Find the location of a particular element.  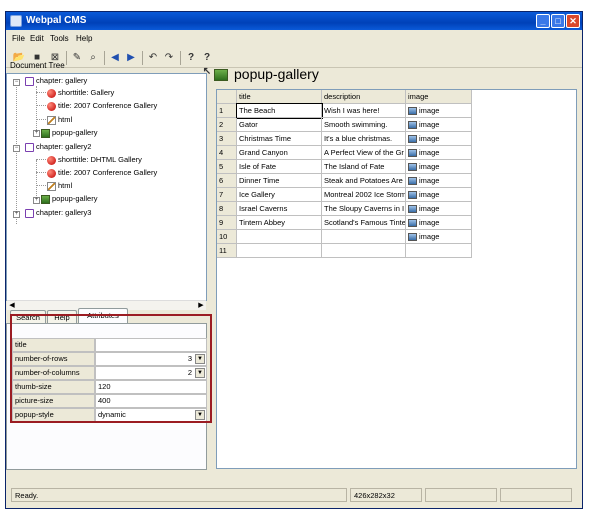

title-cell: Tintern Abbey is located at coordinates (279, 223).